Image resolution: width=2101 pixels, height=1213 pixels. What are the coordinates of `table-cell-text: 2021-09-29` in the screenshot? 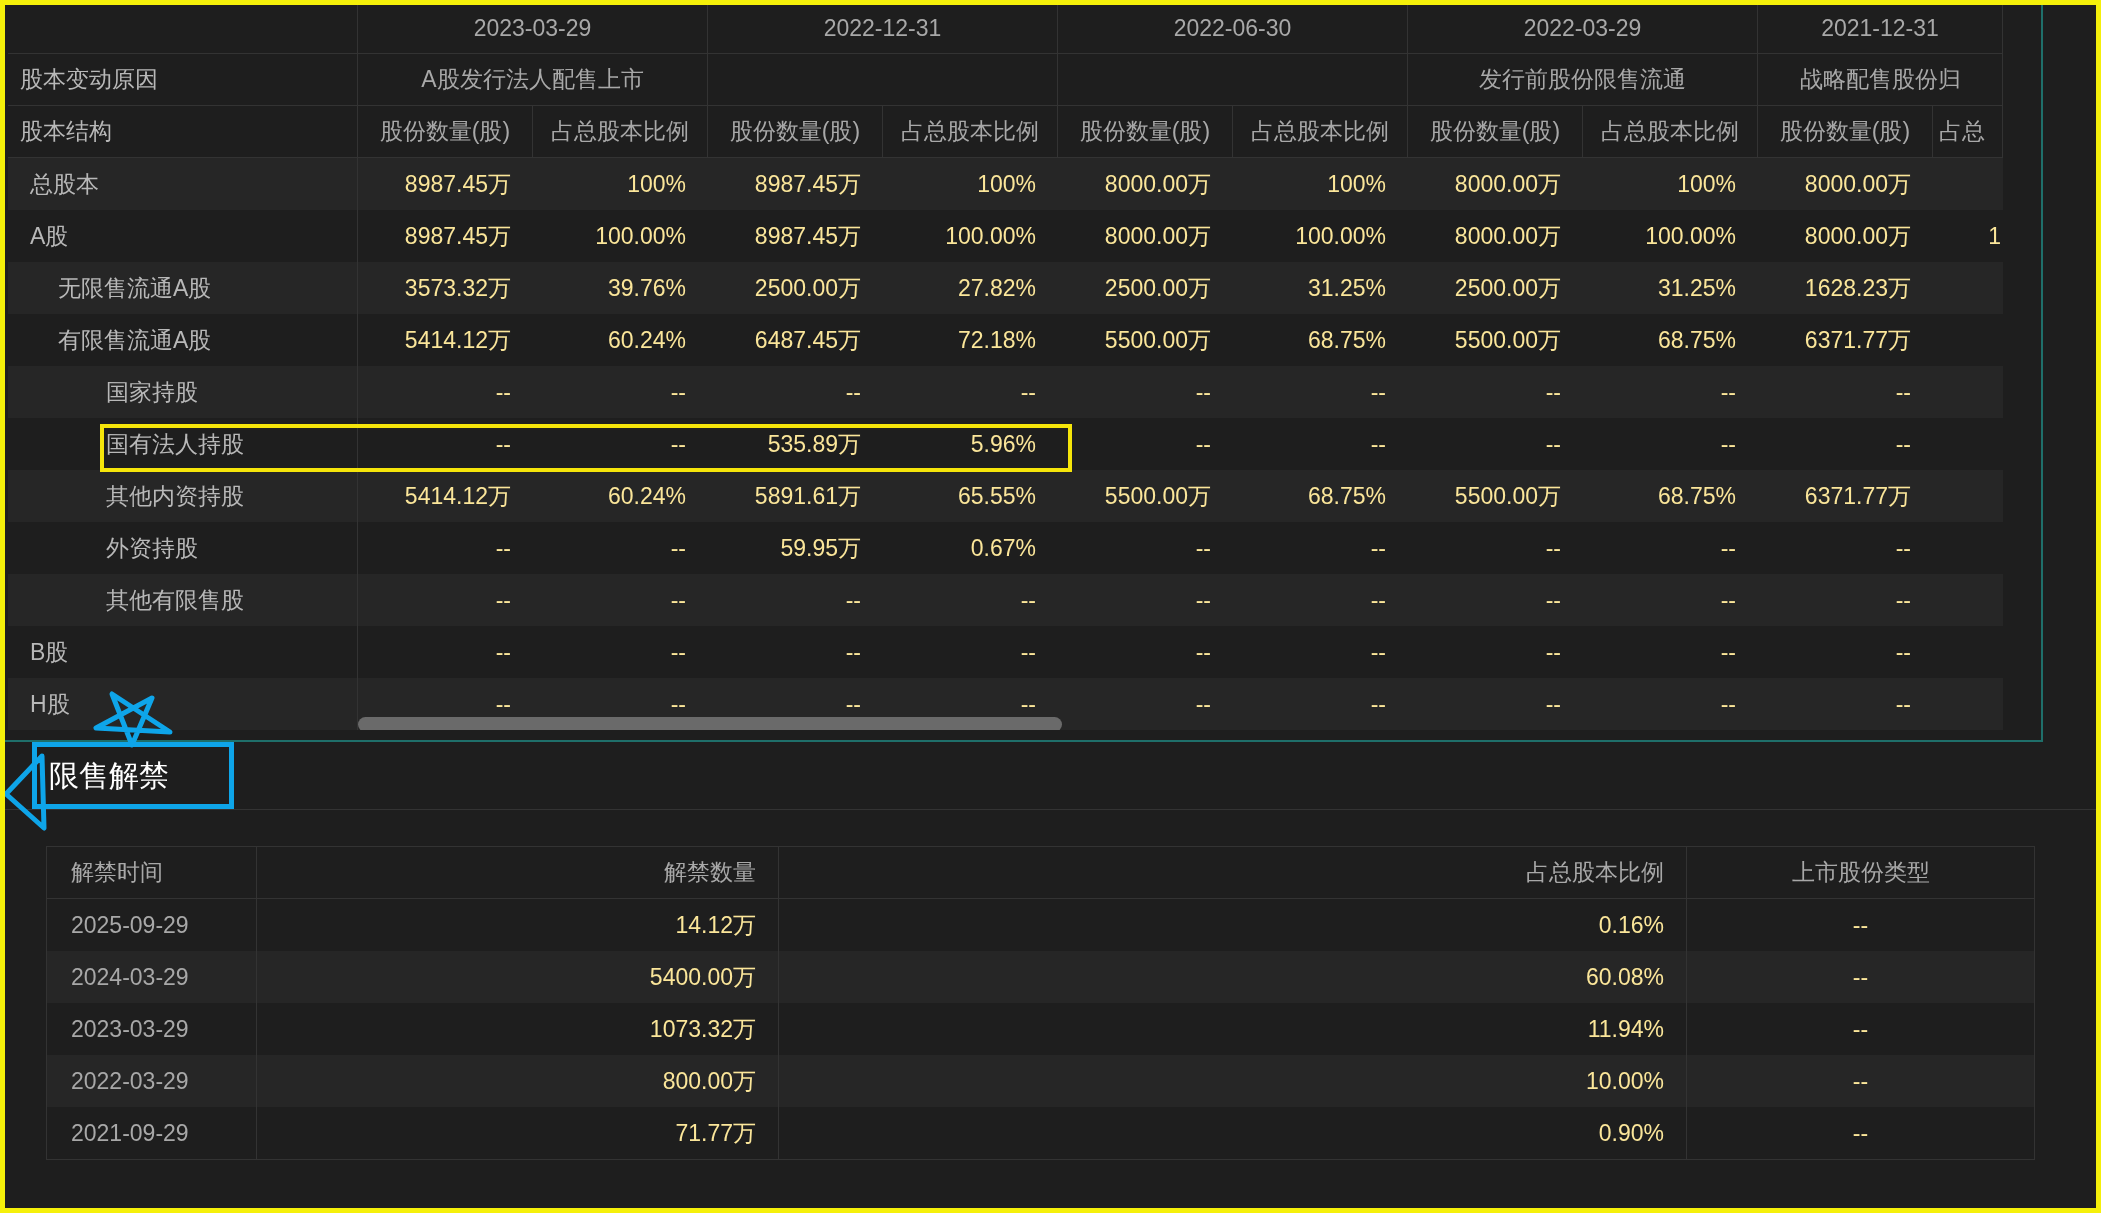 It's located at (130, 1133).